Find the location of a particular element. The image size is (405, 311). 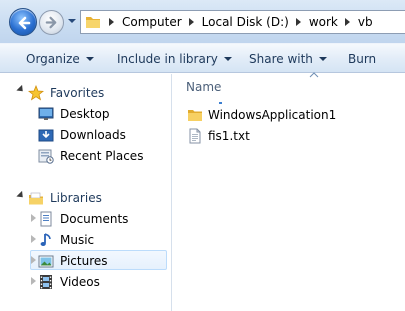

film-strip-icon is located at coordinates (46, 282).